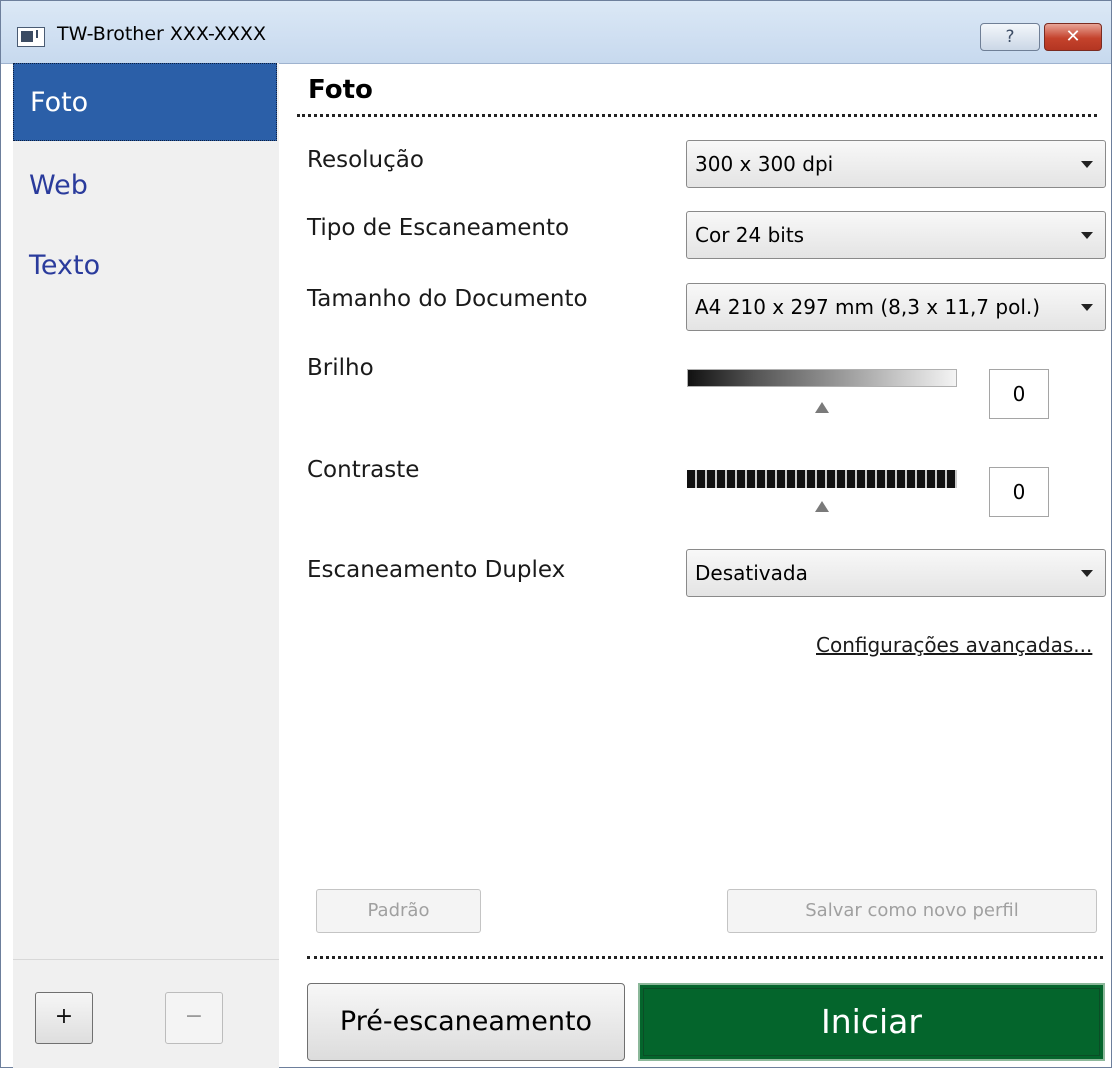 The width and height of the screenshot is (1112, 1068). I want to click on resolution-select: 300 x 300 dpi, so click(896, 164).